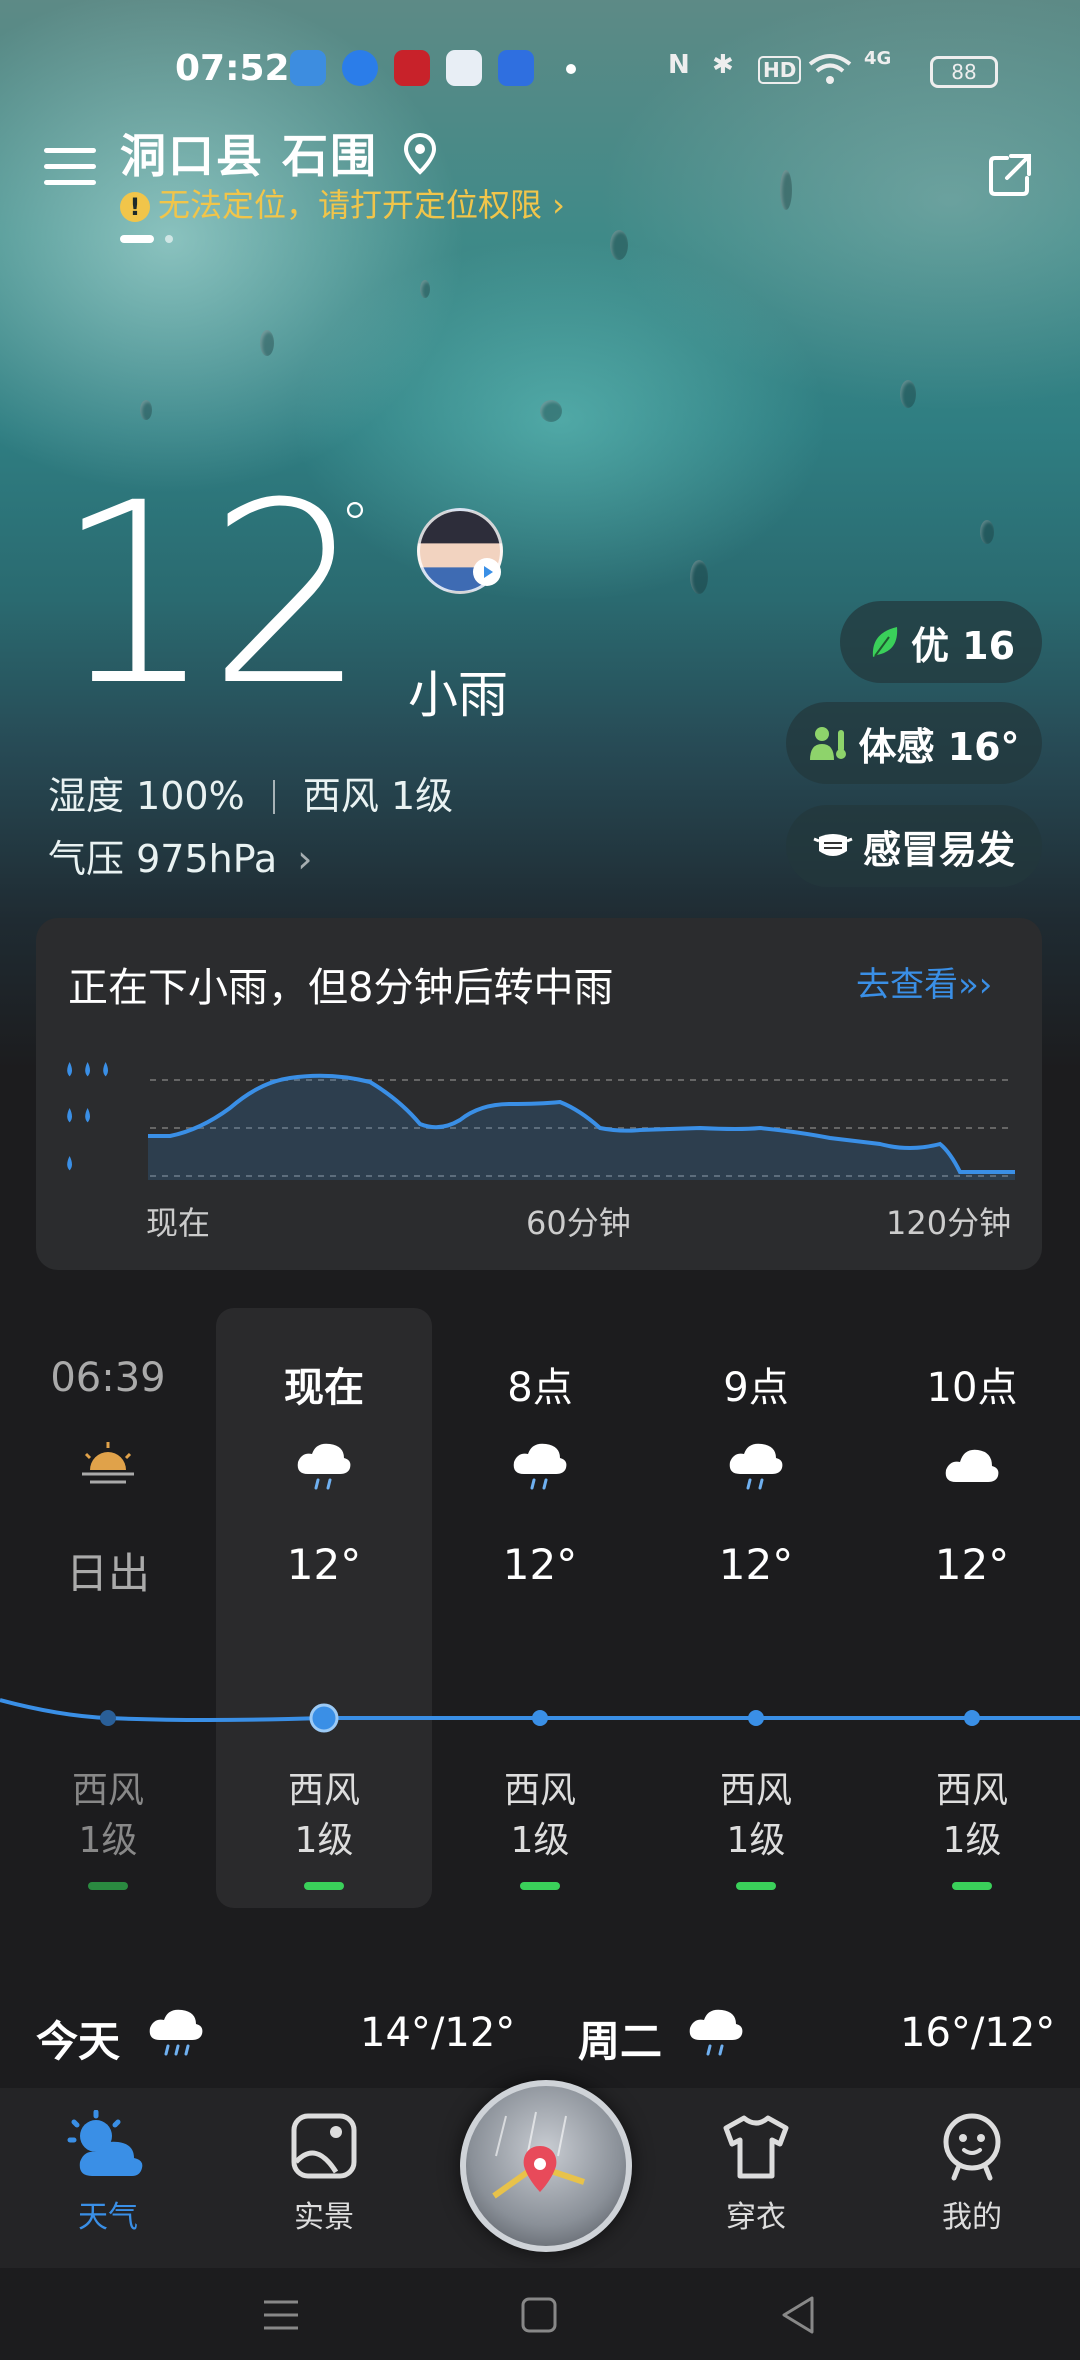 This screenshot has width=1080, height=2360. Describe the element at coordinates (250, 792) in the screenshot. I see `humidity-wind-row: 湿度 100% 西风 1级` at that location.